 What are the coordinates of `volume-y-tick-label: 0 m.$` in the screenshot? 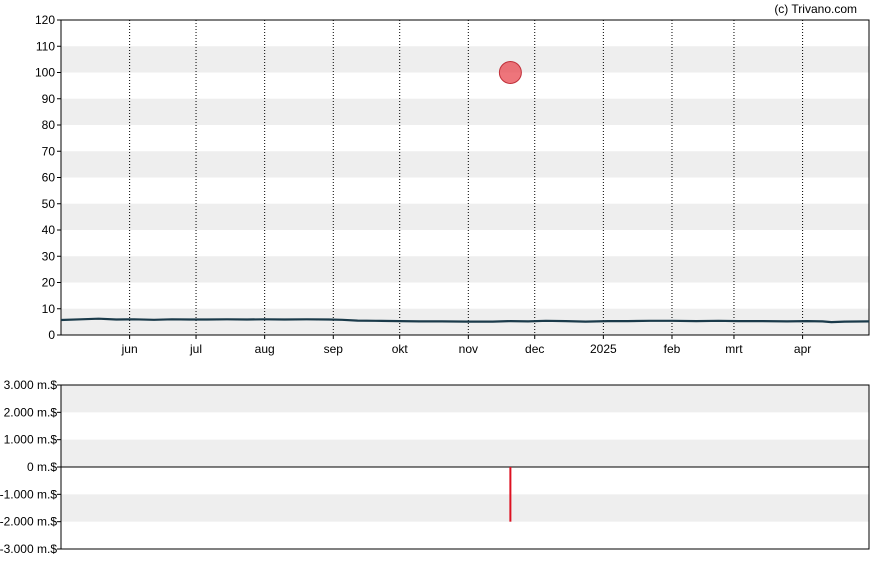 It's located at (42, 467).